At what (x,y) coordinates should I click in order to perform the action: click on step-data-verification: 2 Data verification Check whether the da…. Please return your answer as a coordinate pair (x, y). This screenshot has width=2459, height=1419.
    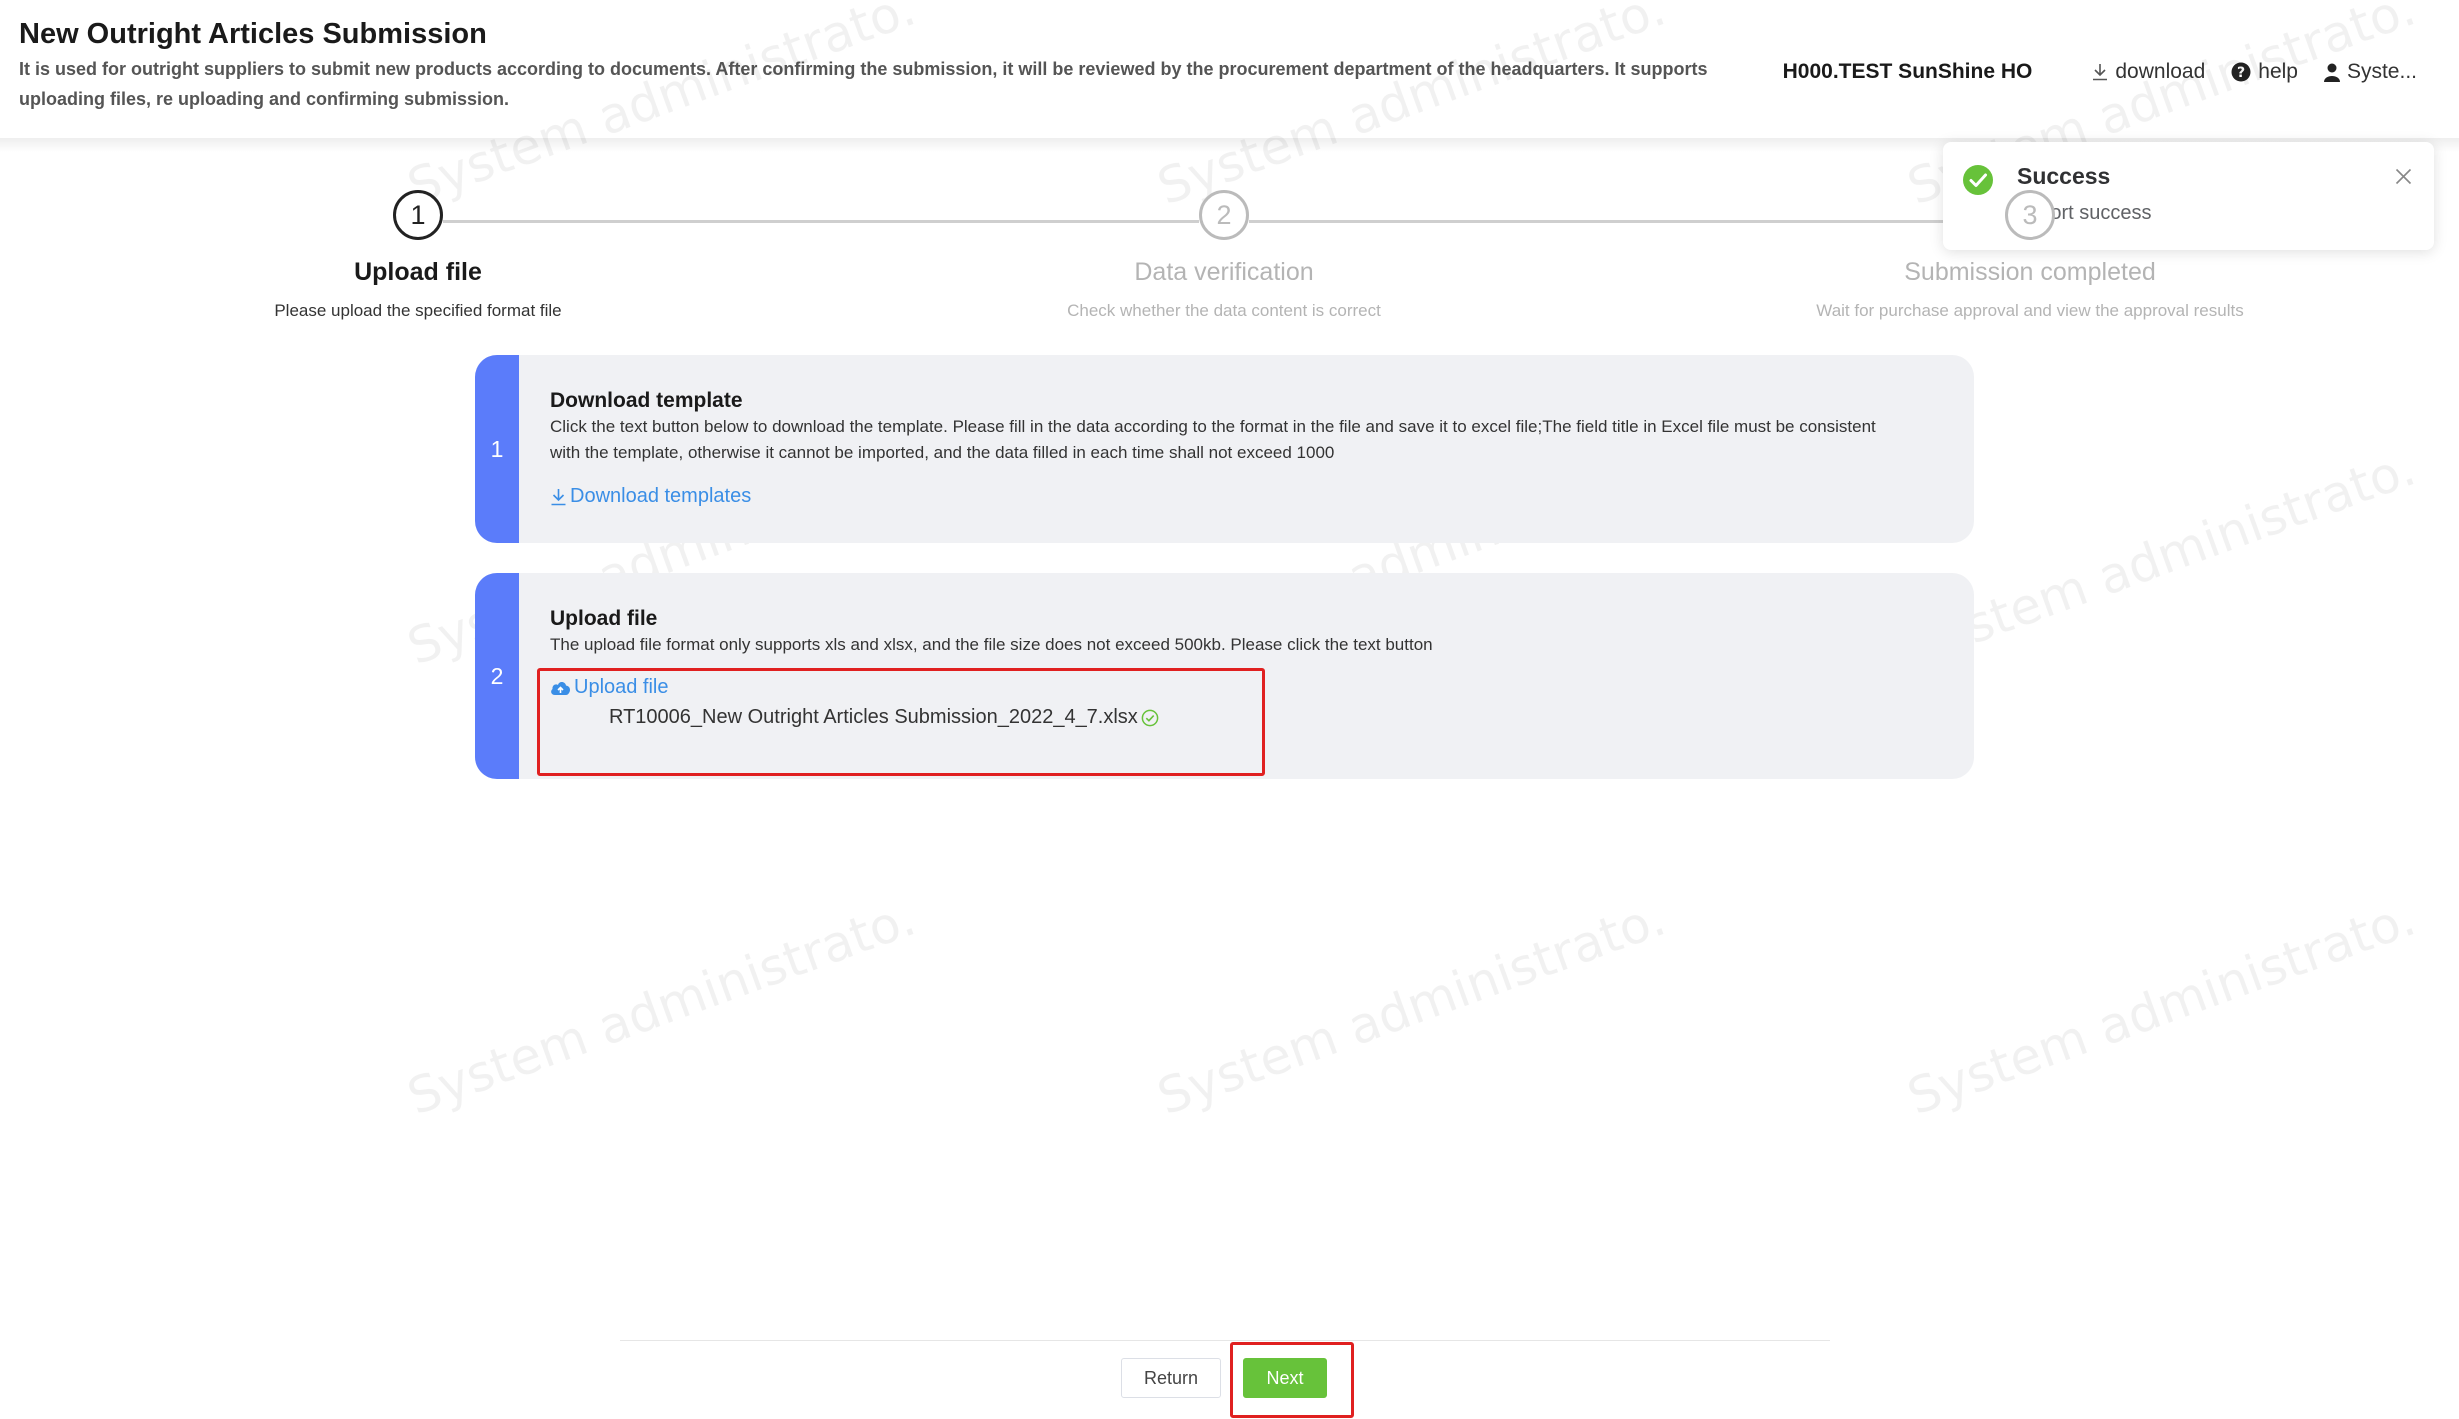
    Looking at the image, I should click on (1224, 255).